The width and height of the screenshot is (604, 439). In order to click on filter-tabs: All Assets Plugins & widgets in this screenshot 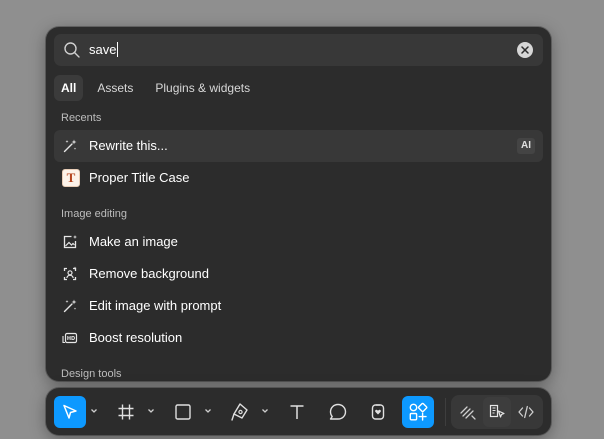, I will do `click(156, 88)`.